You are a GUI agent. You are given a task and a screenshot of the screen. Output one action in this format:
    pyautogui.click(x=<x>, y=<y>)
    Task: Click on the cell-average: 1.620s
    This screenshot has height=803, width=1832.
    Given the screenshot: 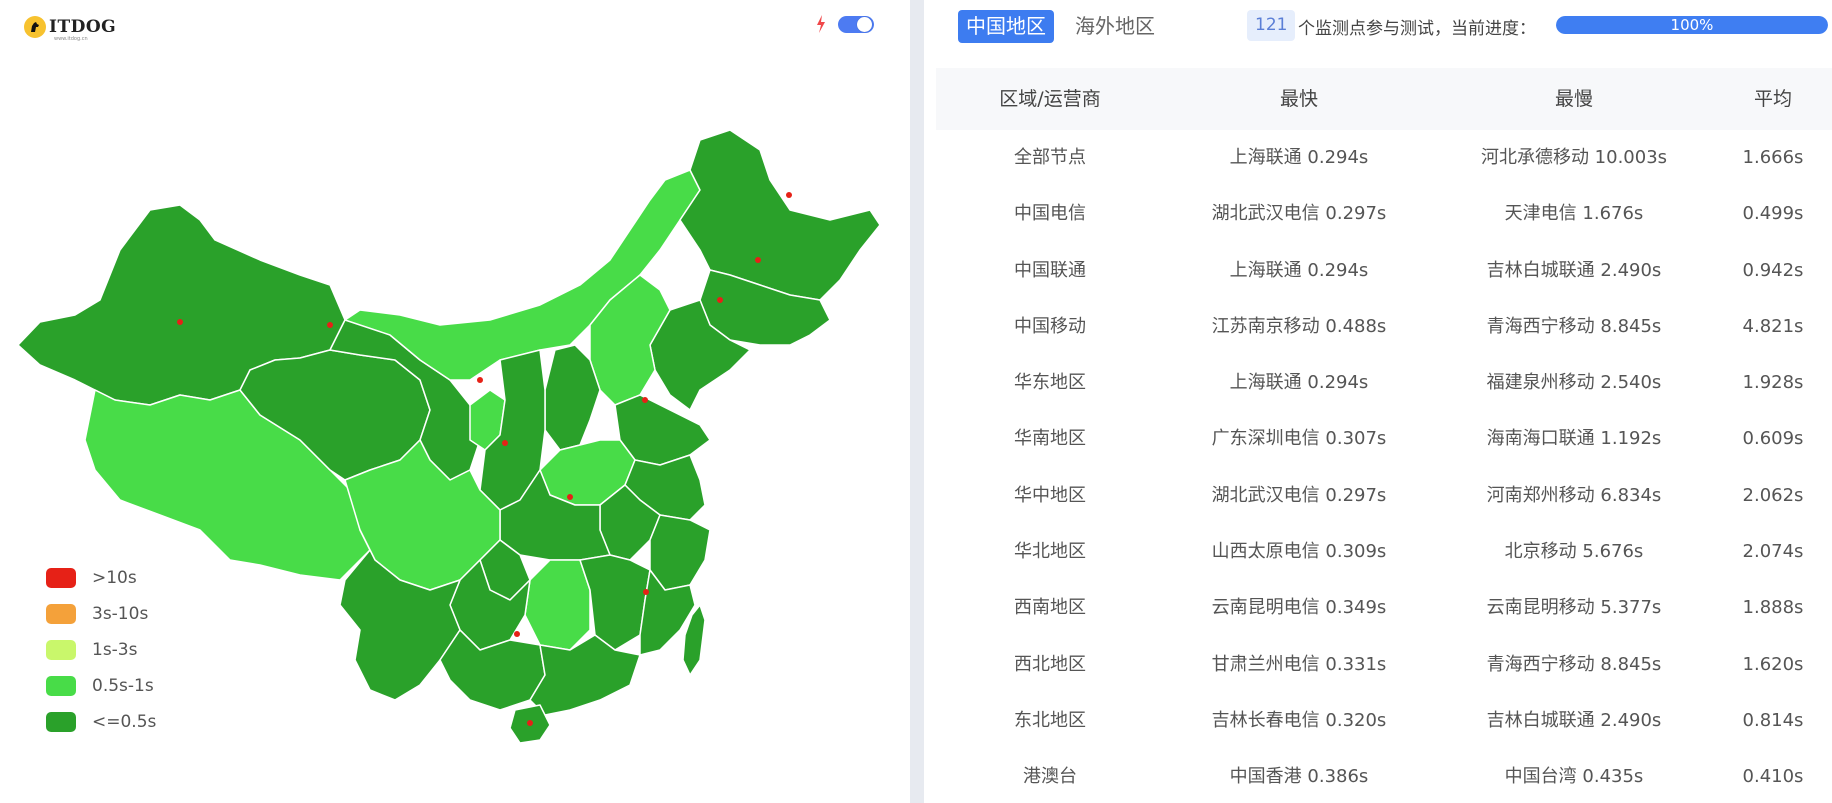 What is the action you would take?
    pyautogui.click(x=1773, y=664)
    